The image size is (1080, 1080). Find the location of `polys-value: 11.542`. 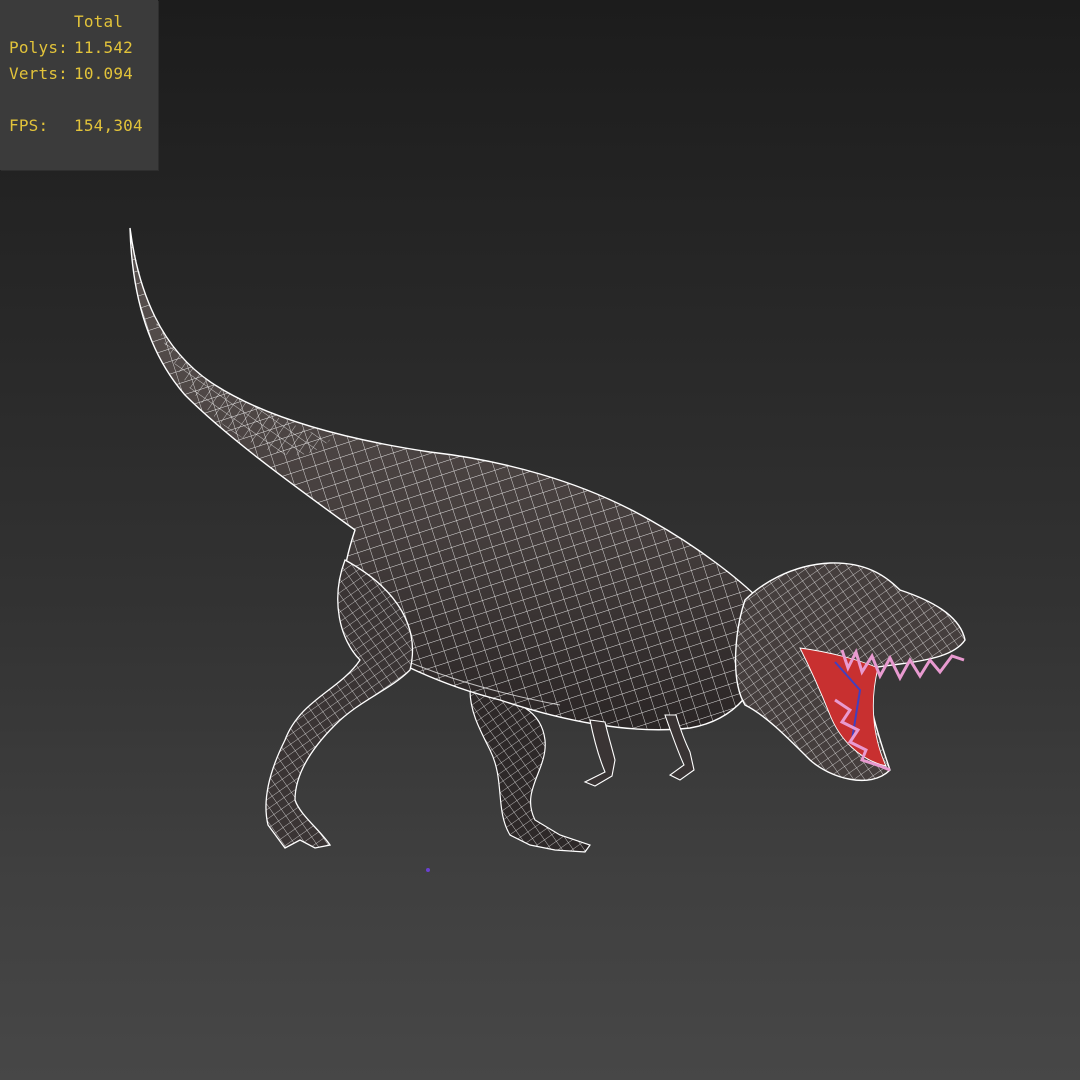

polys-value: 11.542 is located at coordinates (103, 47).